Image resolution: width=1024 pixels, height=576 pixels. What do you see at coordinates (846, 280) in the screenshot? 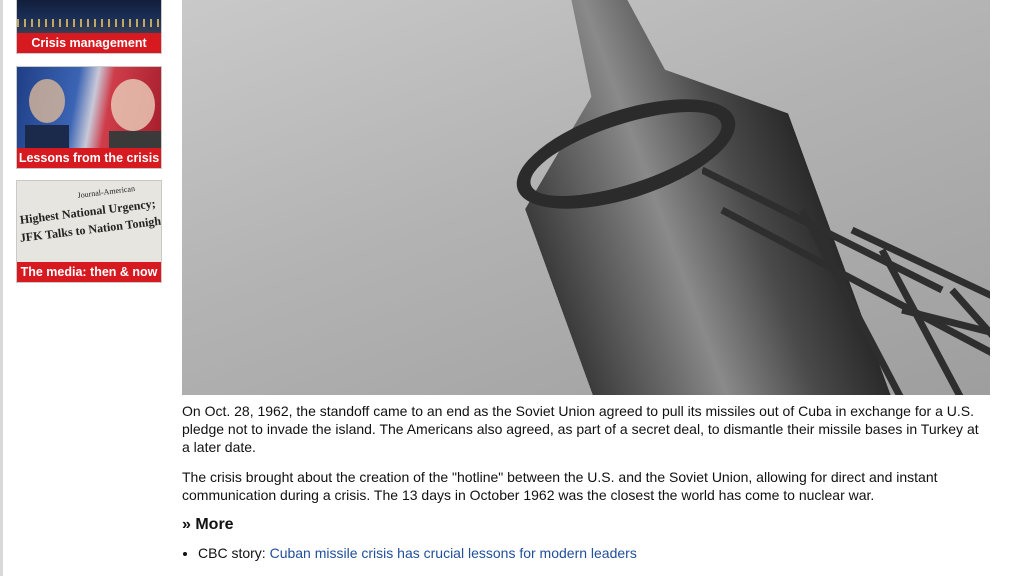
I see `launch-gantry` at bounding box center [846, 280].